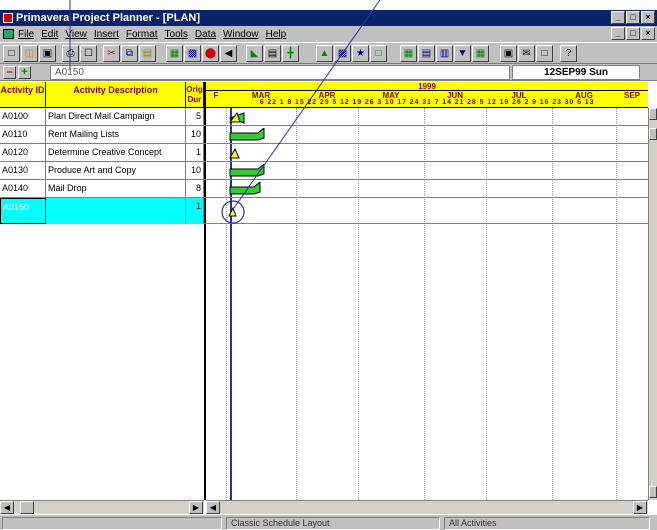 The width and height of the screenshot is (657, 530). I want to click on menu-file: File, so click(26, 34).